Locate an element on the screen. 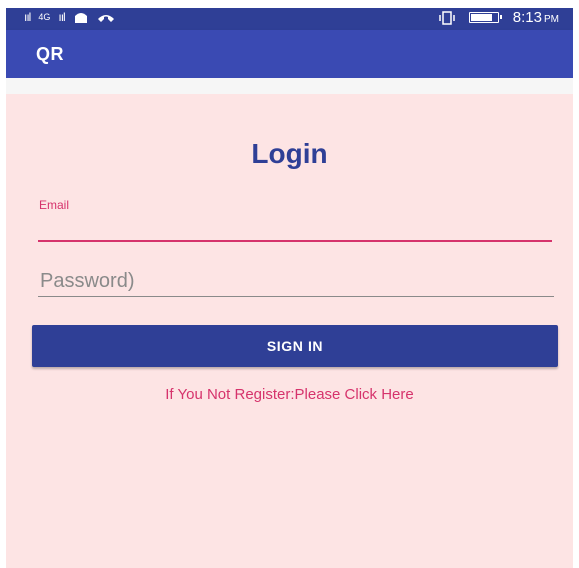  missed-call-icon is located at coordinates (106, 17).